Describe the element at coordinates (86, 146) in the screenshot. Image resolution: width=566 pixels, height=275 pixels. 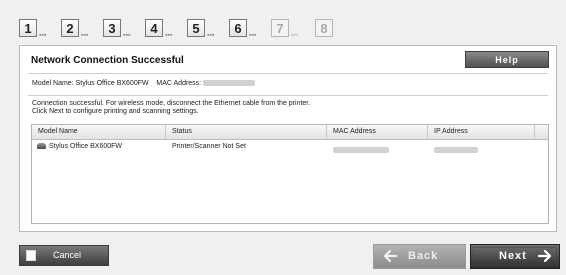
I see `cell-model-text: Stylus Office BX600FW` at that location.